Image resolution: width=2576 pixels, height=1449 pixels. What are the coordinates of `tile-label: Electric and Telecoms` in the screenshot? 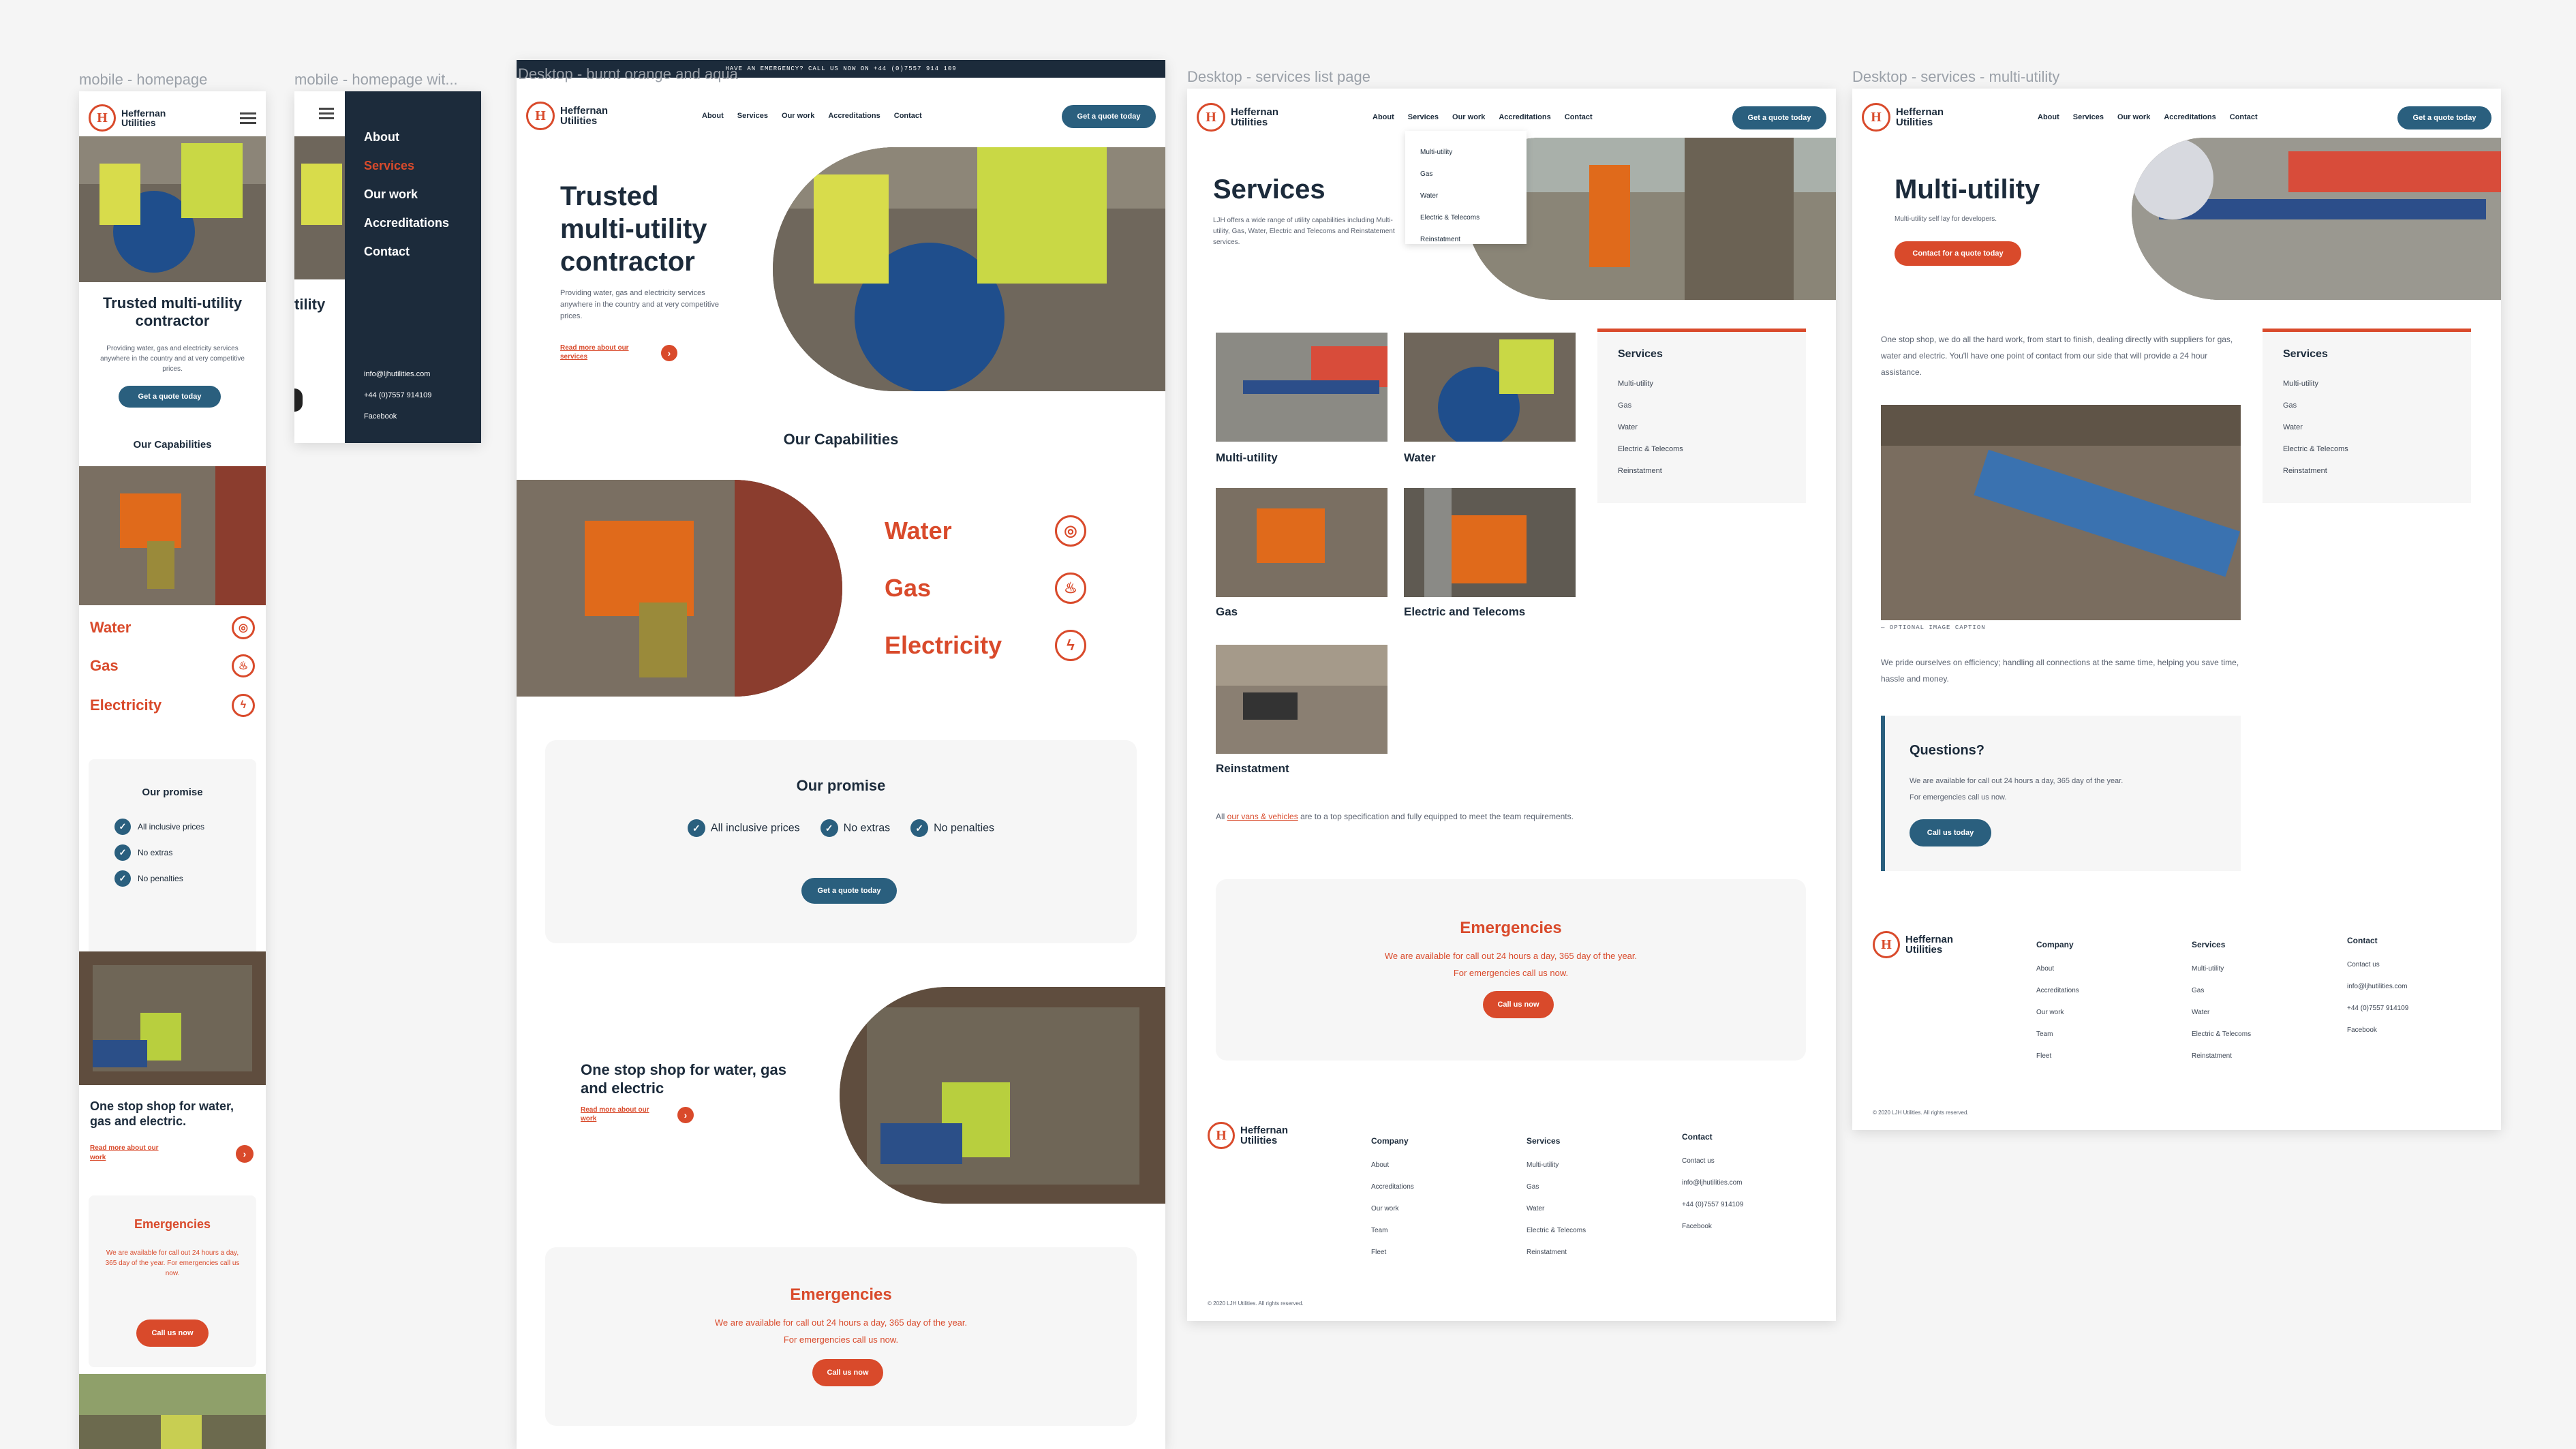 It's located at (1464, 612).